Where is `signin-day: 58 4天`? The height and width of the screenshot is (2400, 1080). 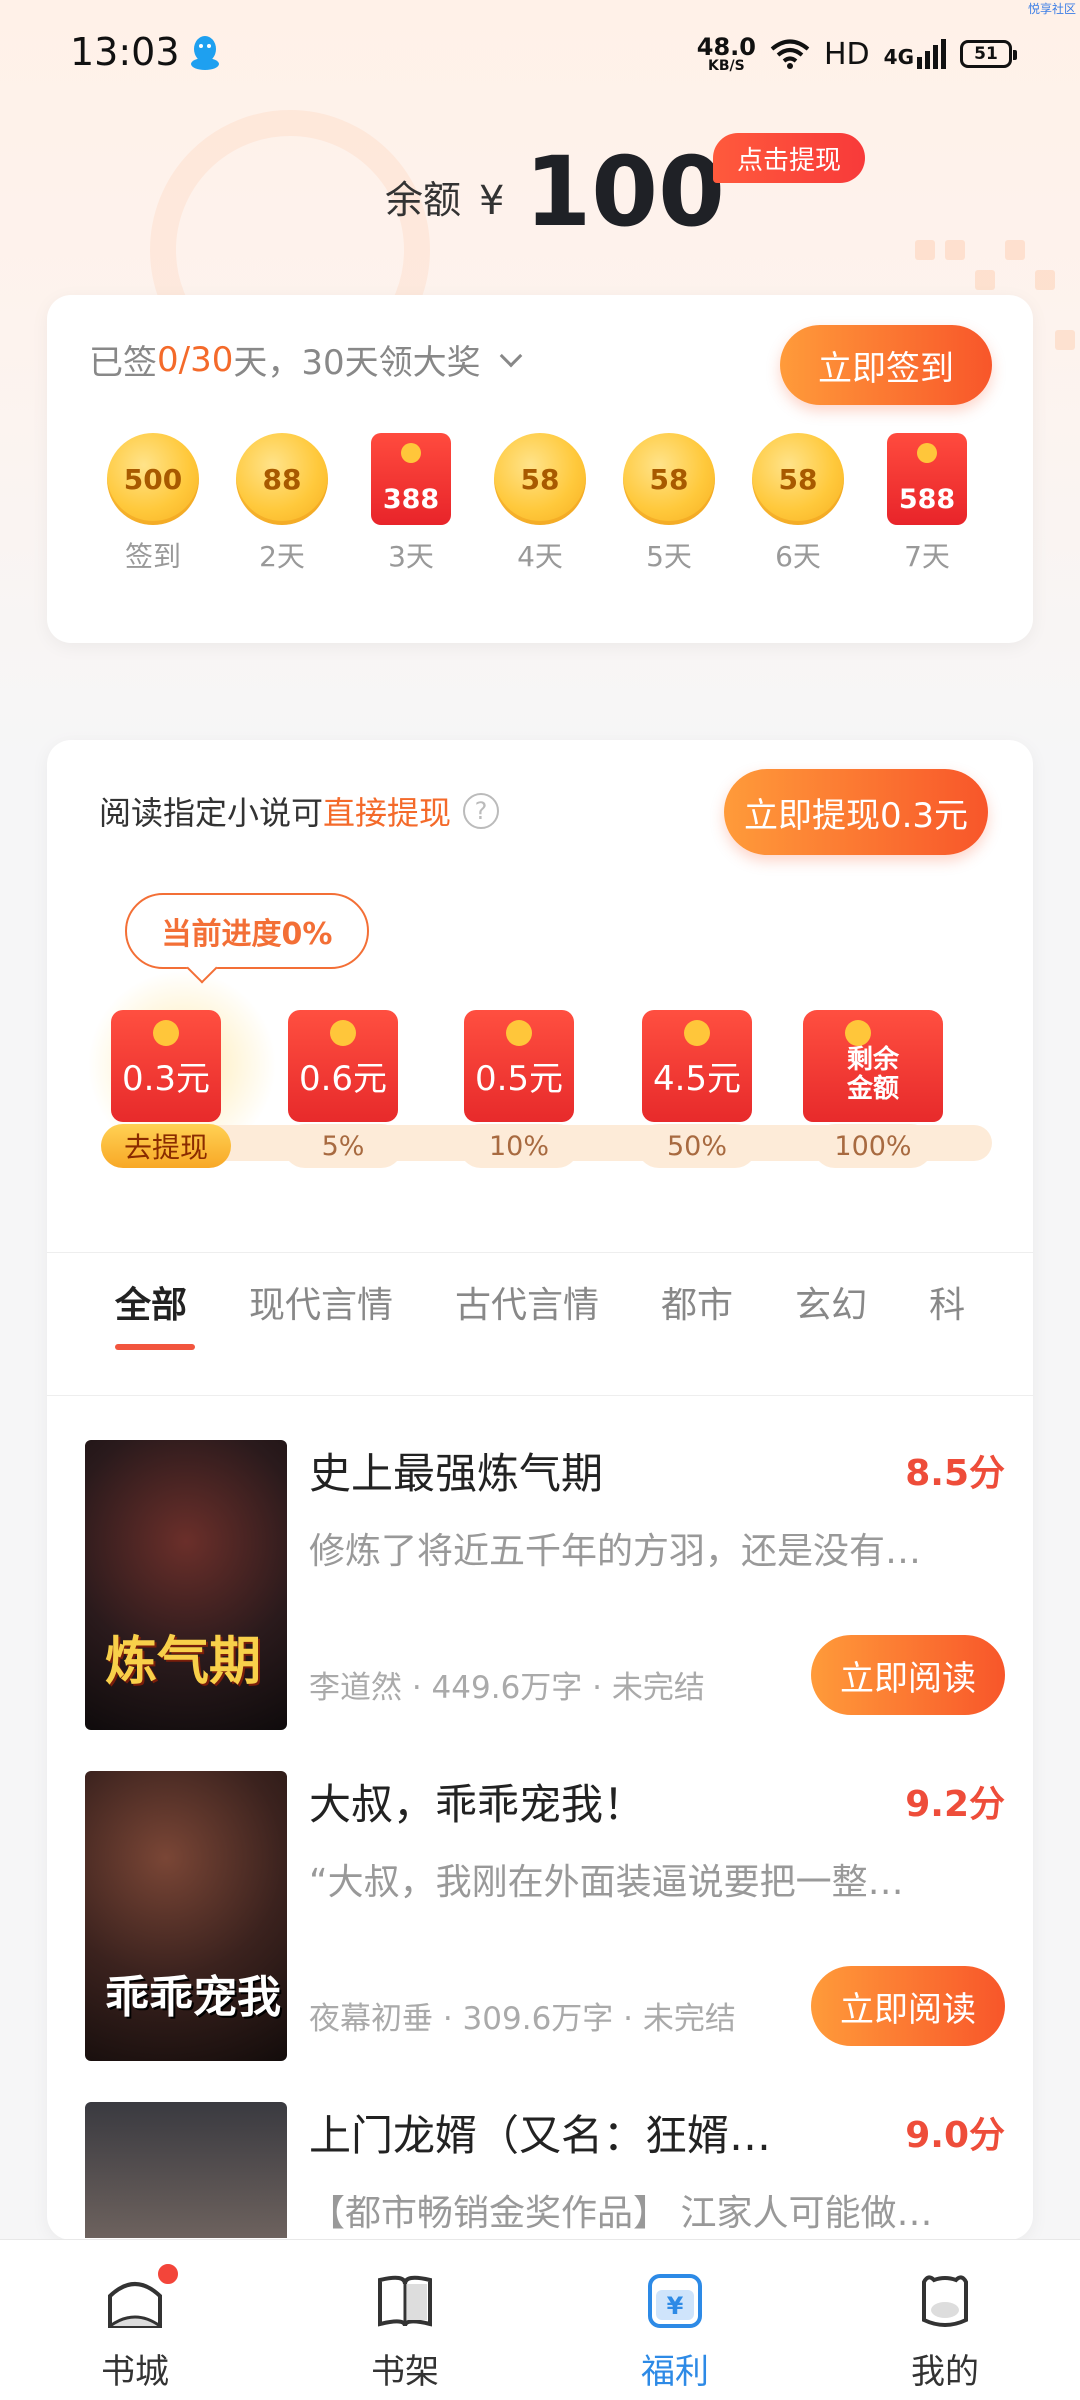
signin-day: 58 4天 is located at coordinates (540, 504).